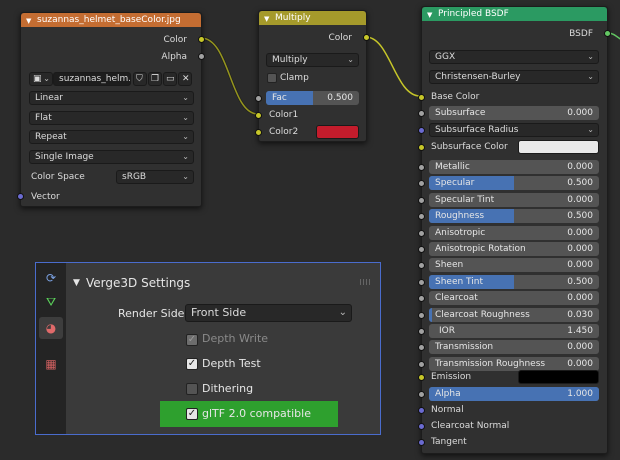  Describe the element at coordinates (421, 130) in the screenshot. I see `subsurface-radius-socket` at that location.